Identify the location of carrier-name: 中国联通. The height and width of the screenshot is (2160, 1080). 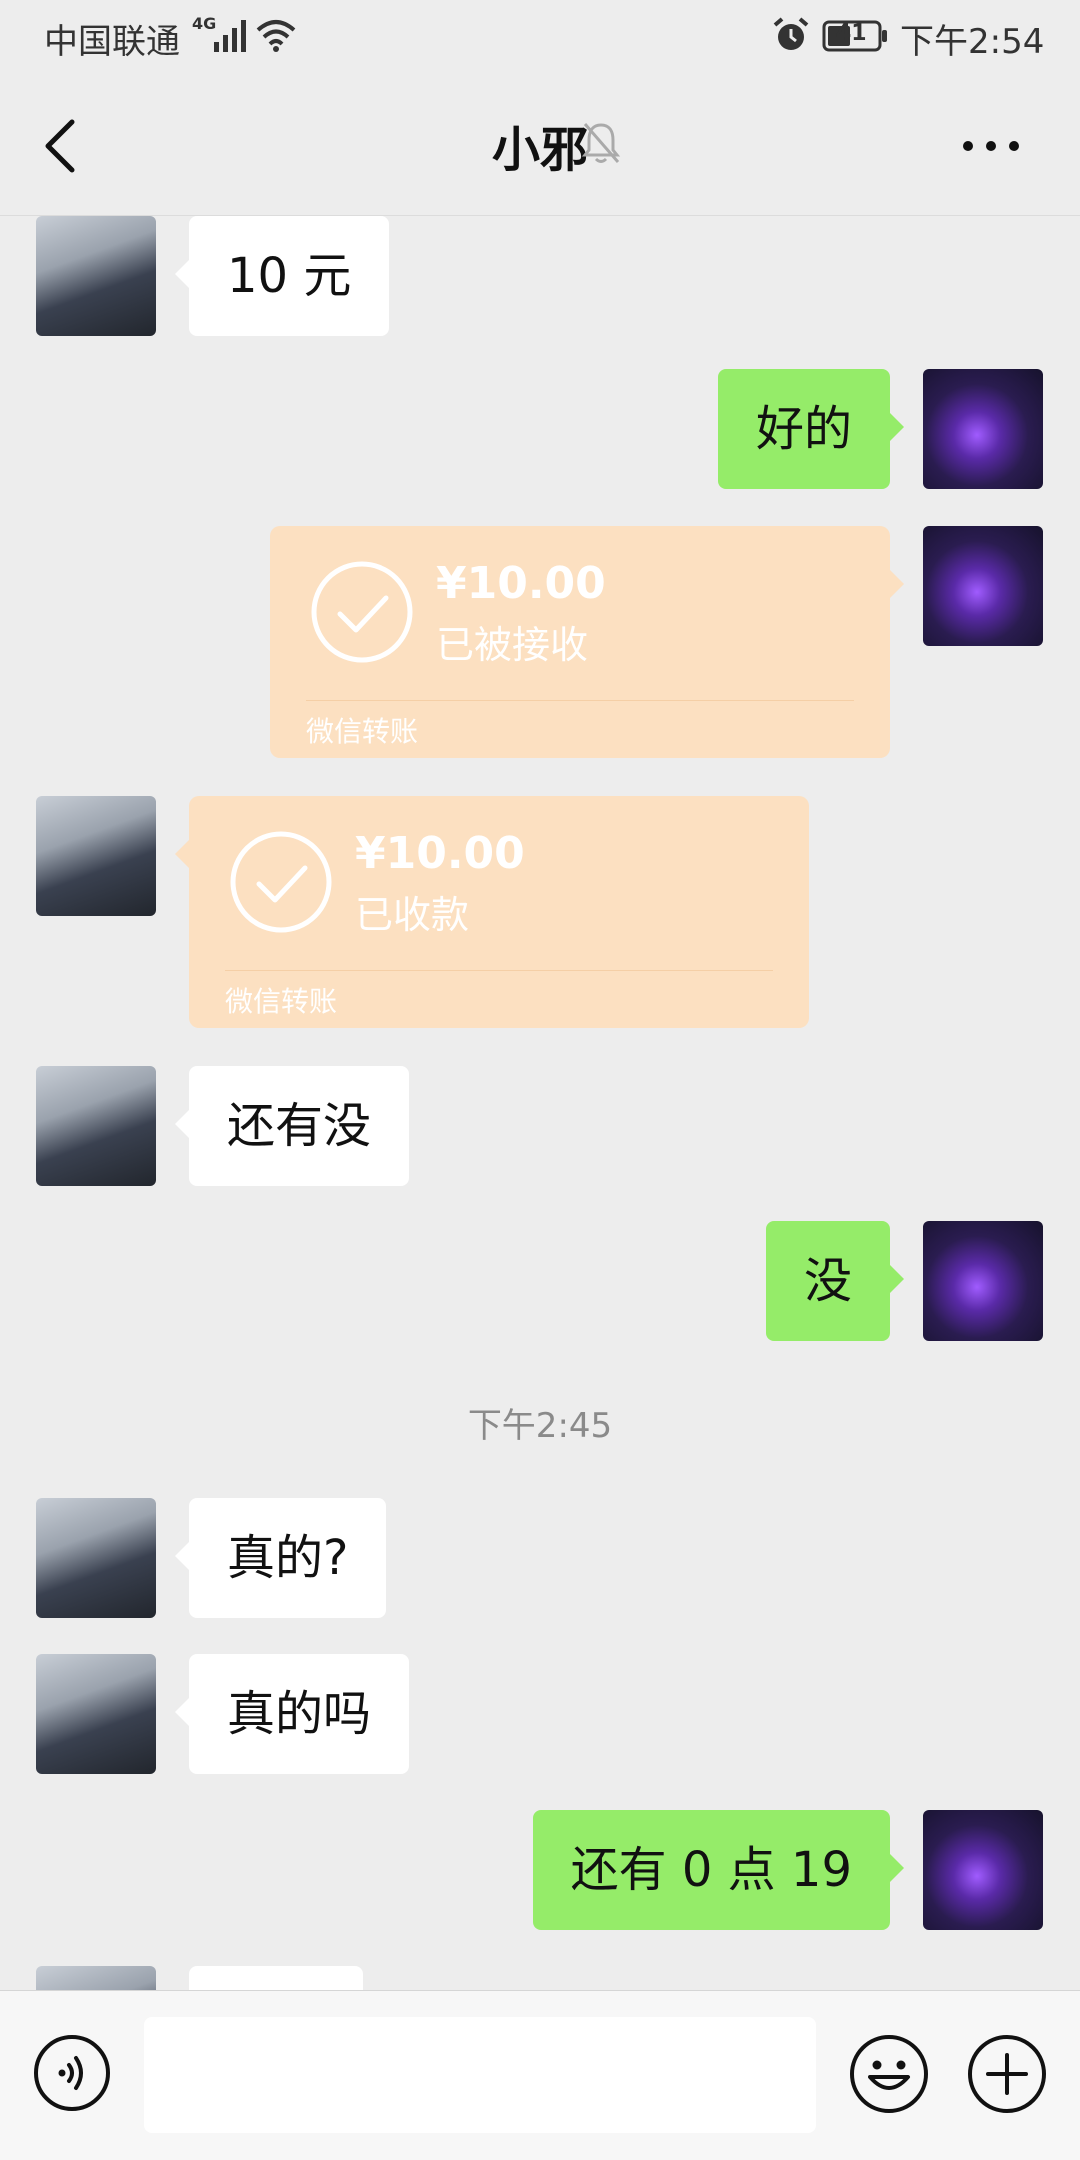
(112, 42).